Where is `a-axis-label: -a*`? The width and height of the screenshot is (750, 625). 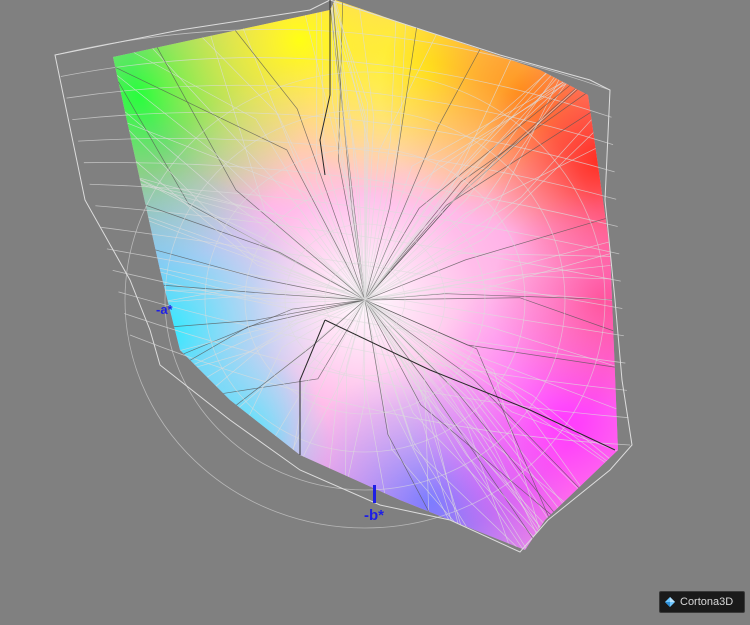 a-axis-label: -a* is located at coordinates (164, 309).